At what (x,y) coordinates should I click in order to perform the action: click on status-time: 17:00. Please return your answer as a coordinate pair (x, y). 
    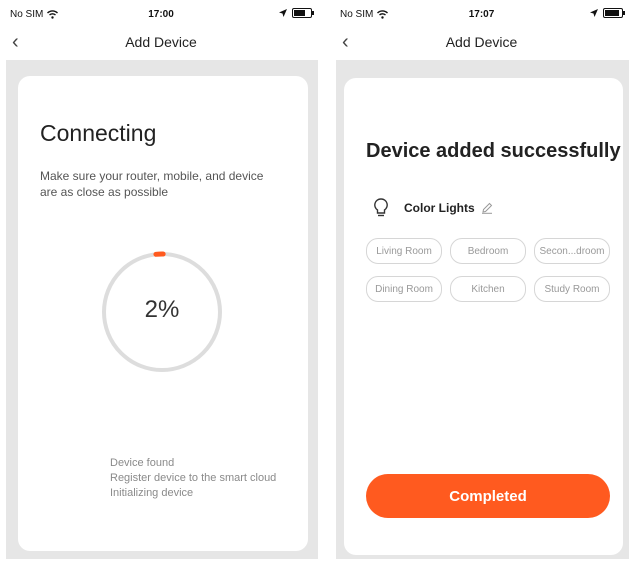
    Looking at the image, I should click on (161, 14).